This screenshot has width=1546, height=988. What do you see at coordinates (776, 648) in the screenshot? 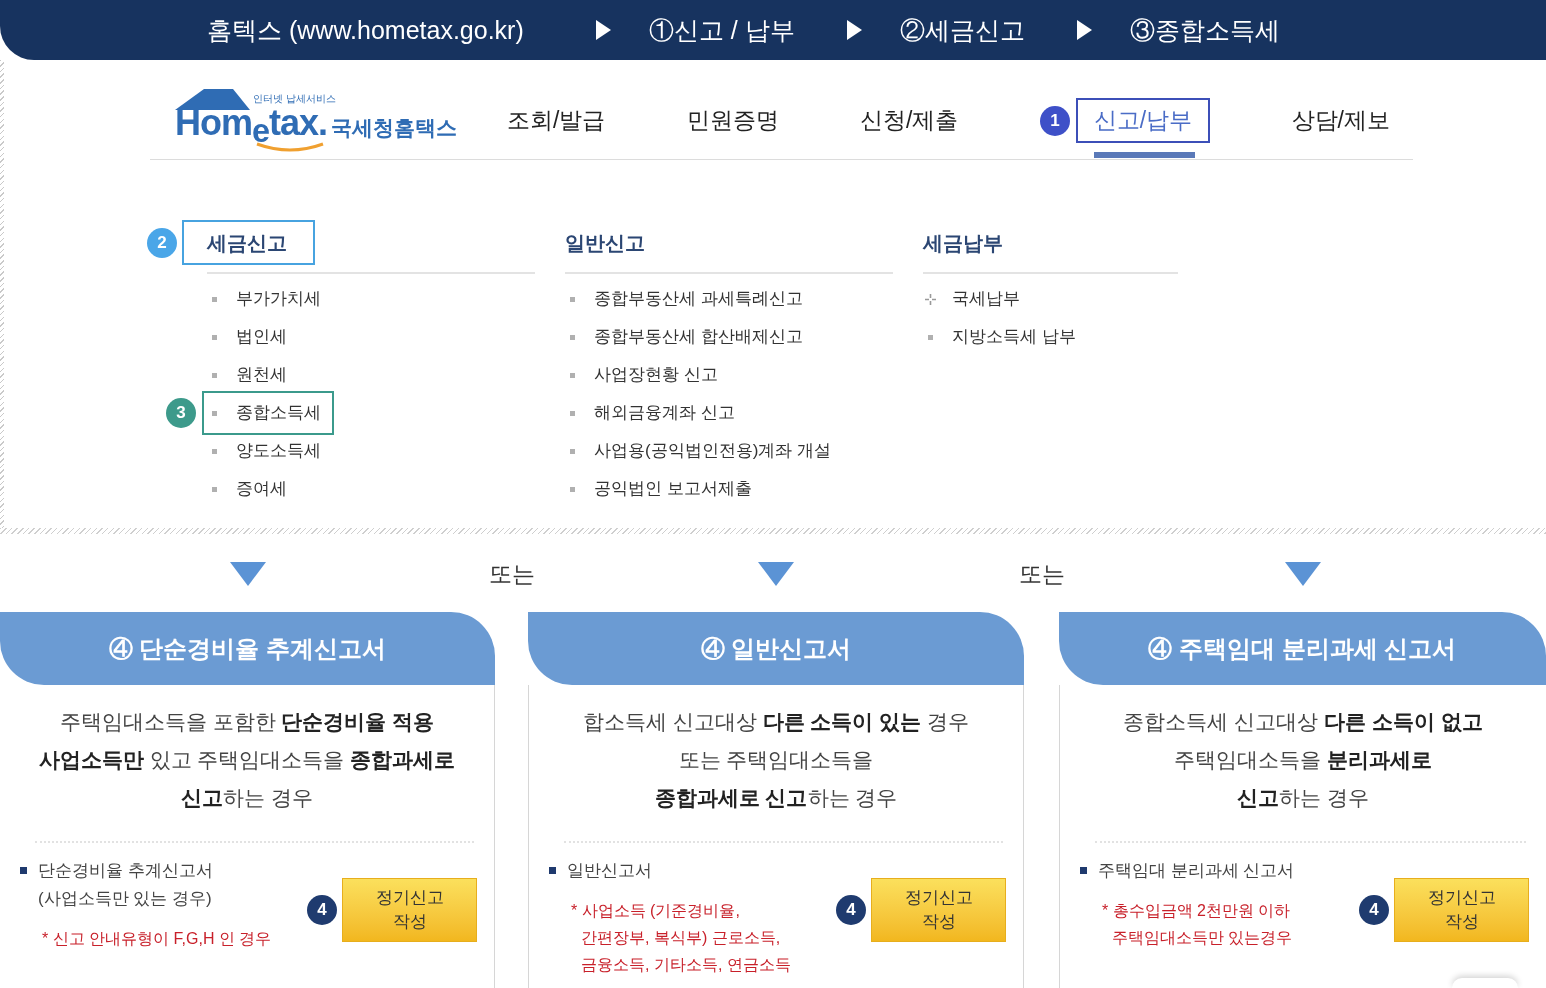
I see `card-title: ④ 일반신고서` at bounding box center [776, 648].